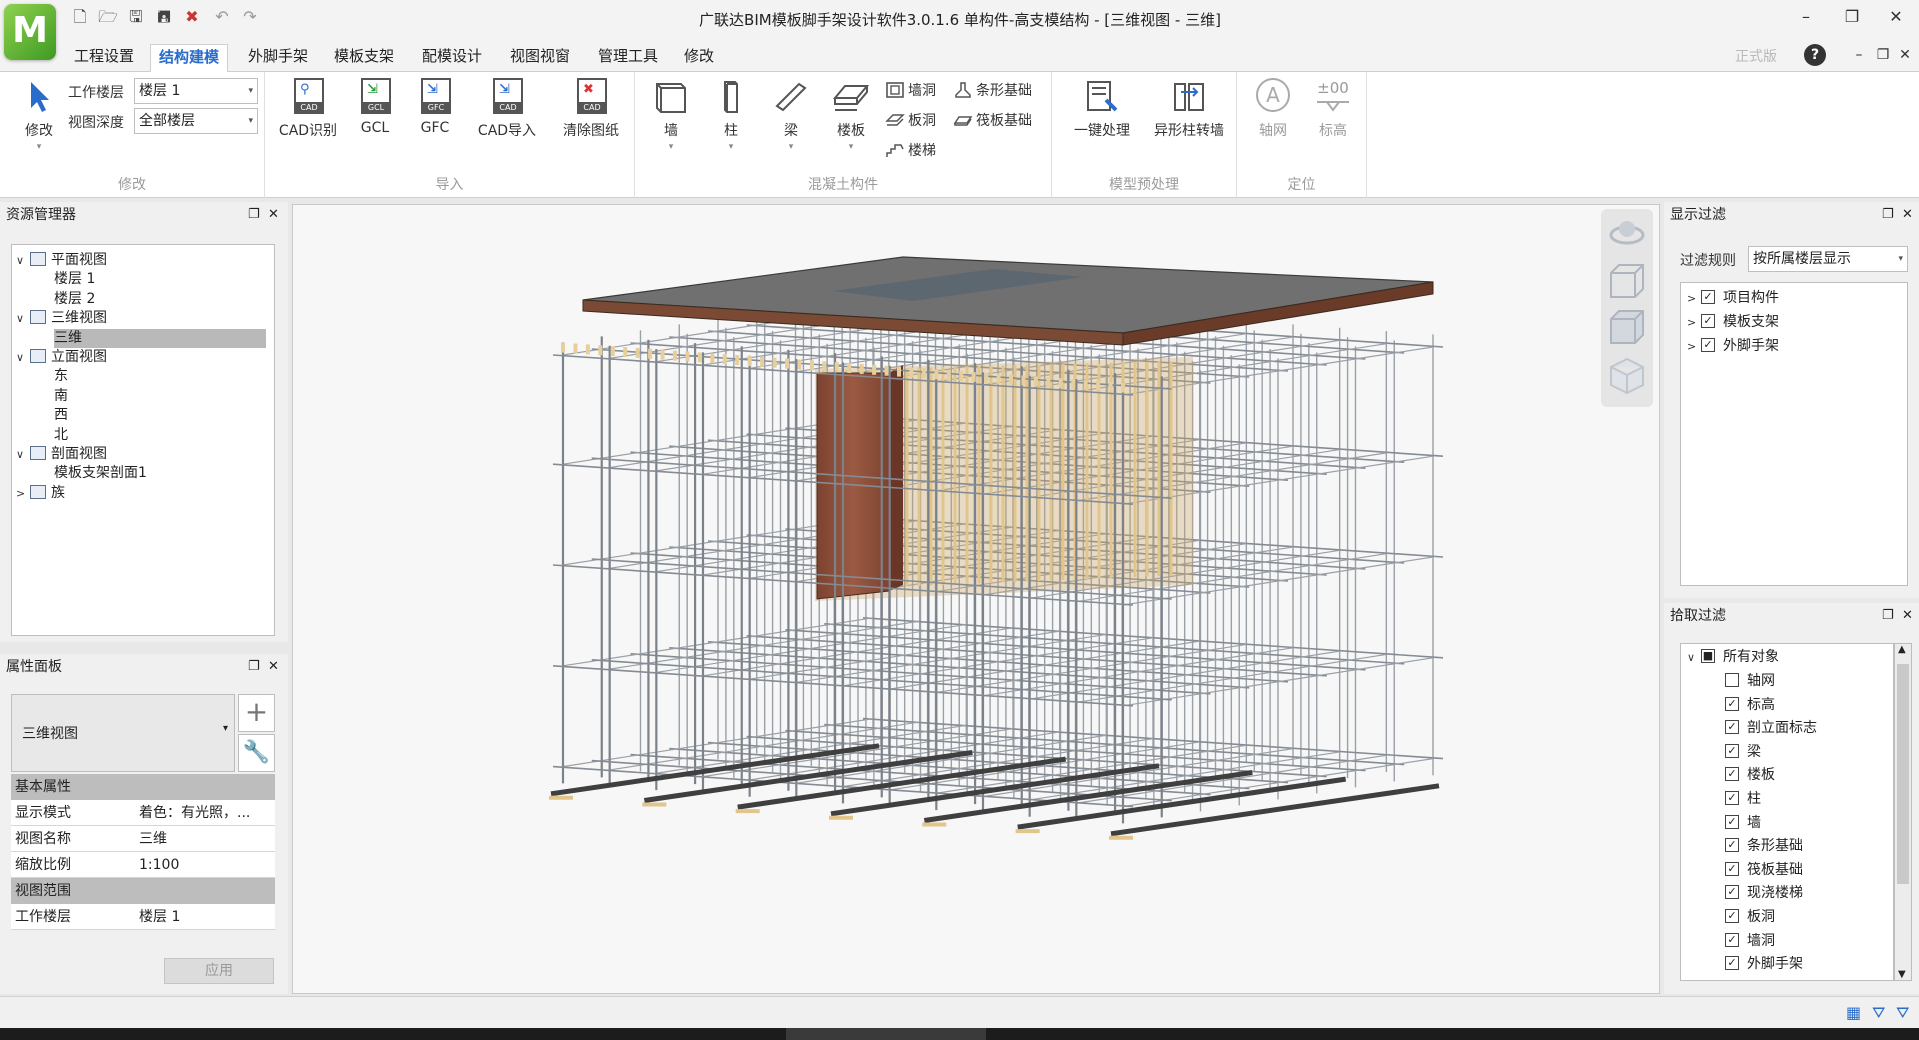 This screenshot has height=1040, width=1919. I want to click on pick-filter-item: ✓ 条形基础, so click(1764, 846).